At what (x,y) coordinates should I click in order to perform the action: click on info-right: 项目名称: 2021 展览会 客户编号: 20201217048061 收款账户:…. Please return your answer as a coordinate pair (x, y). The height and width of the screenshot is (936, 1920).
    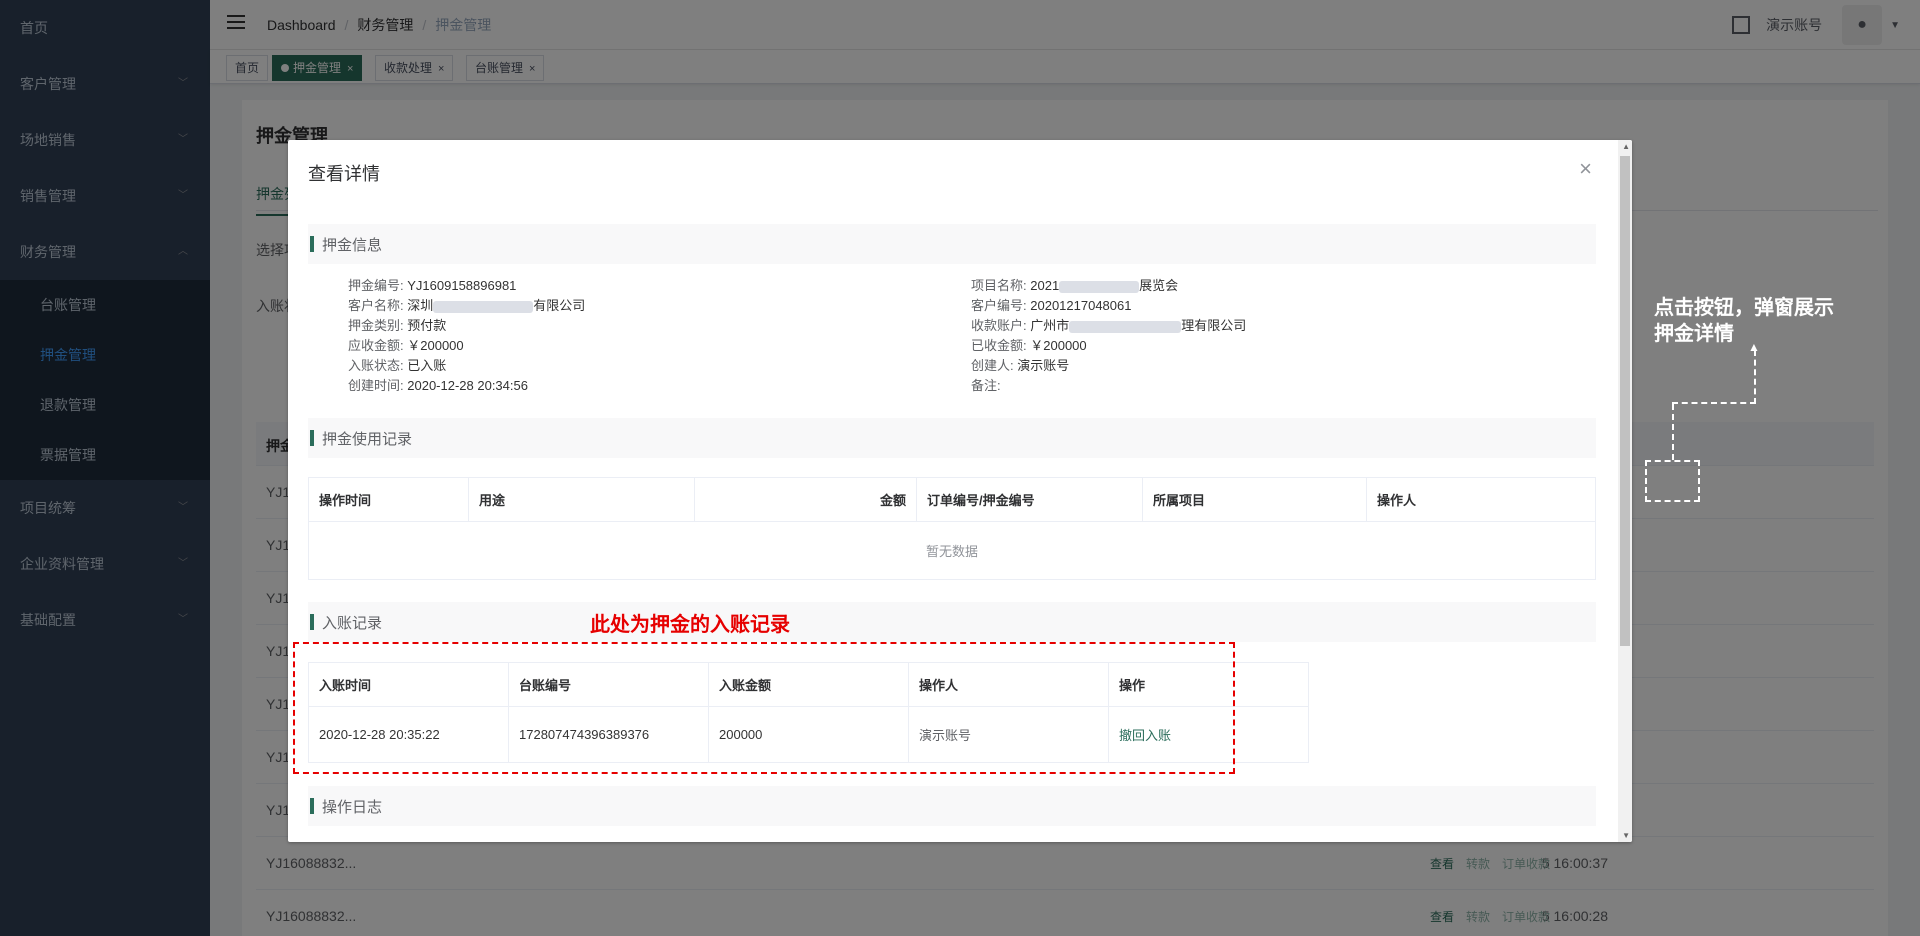
    Looking at the image, I should click on (1108, 336).